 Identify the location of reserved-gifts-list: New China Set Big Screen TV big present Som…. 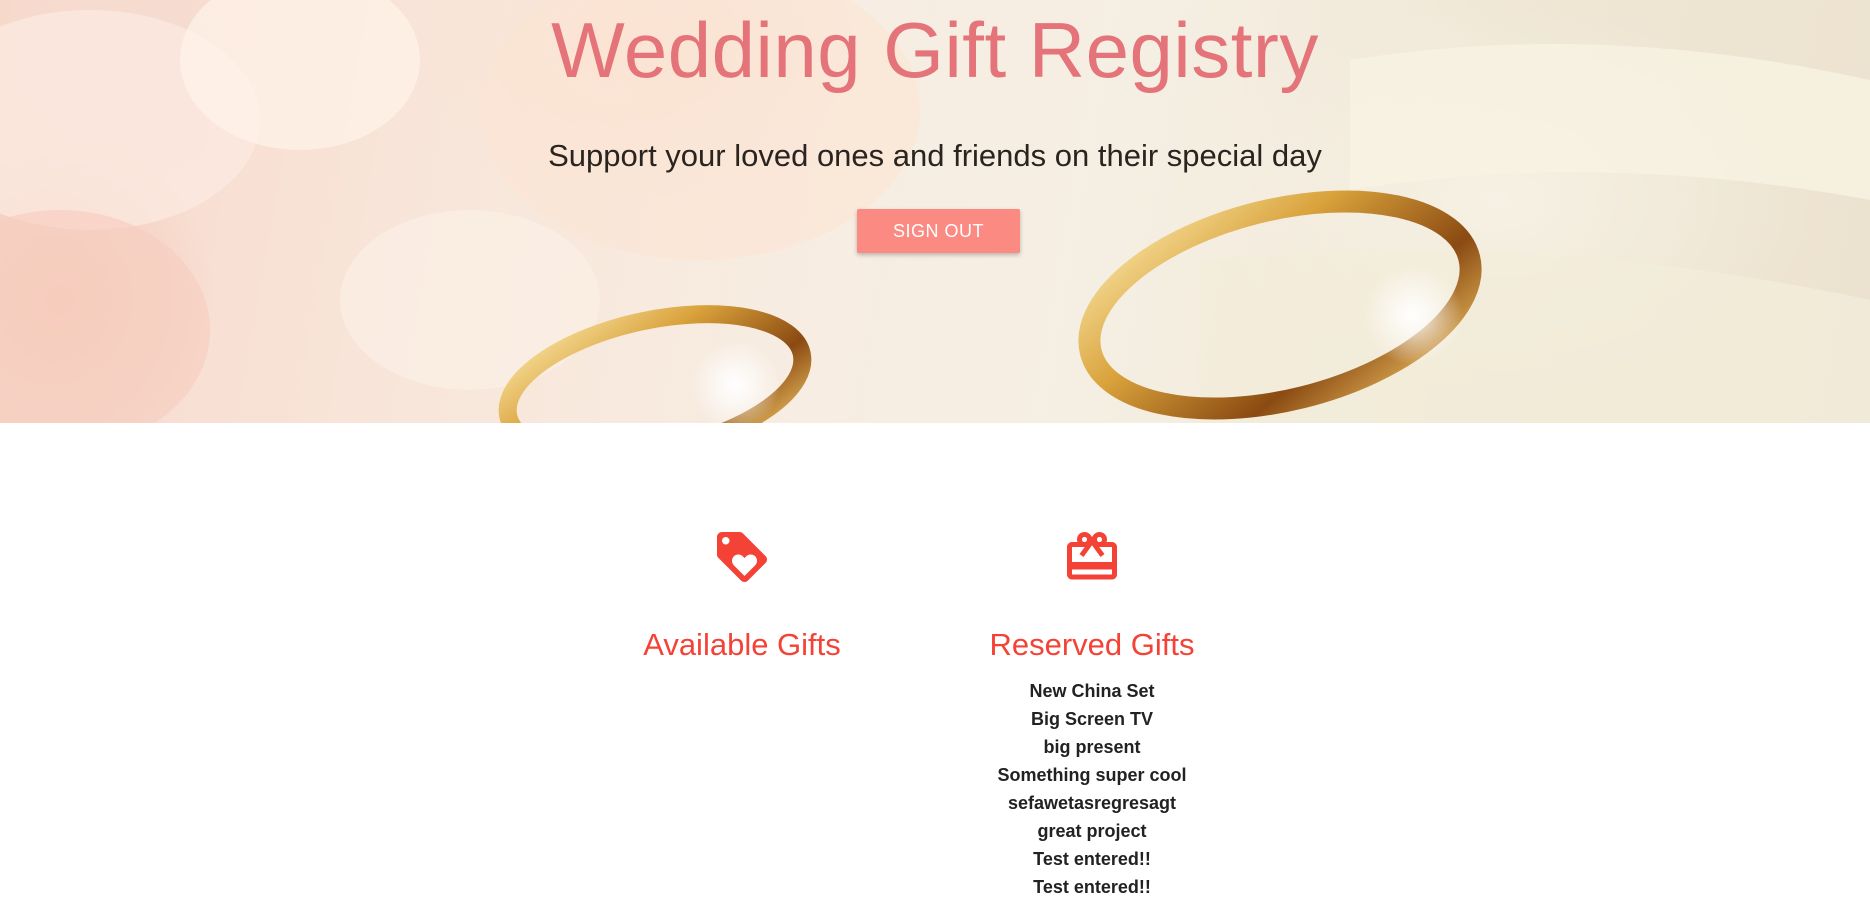
(1092, 789).